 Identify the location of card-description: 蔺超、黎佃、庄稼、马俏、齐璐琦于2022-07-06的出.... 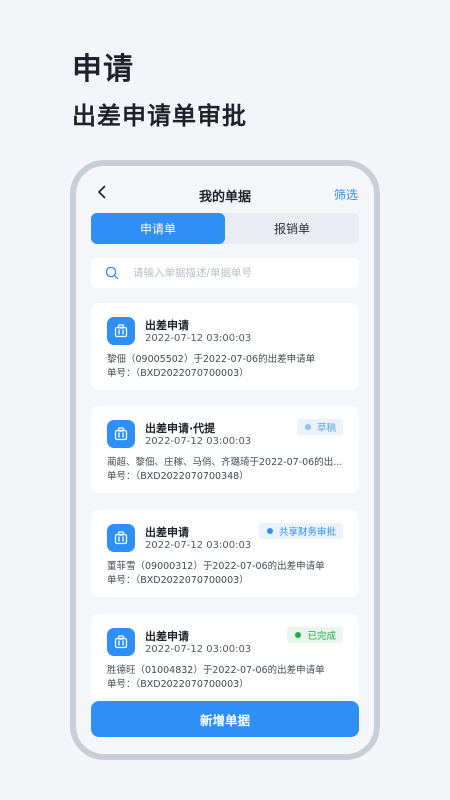
(225, 462).